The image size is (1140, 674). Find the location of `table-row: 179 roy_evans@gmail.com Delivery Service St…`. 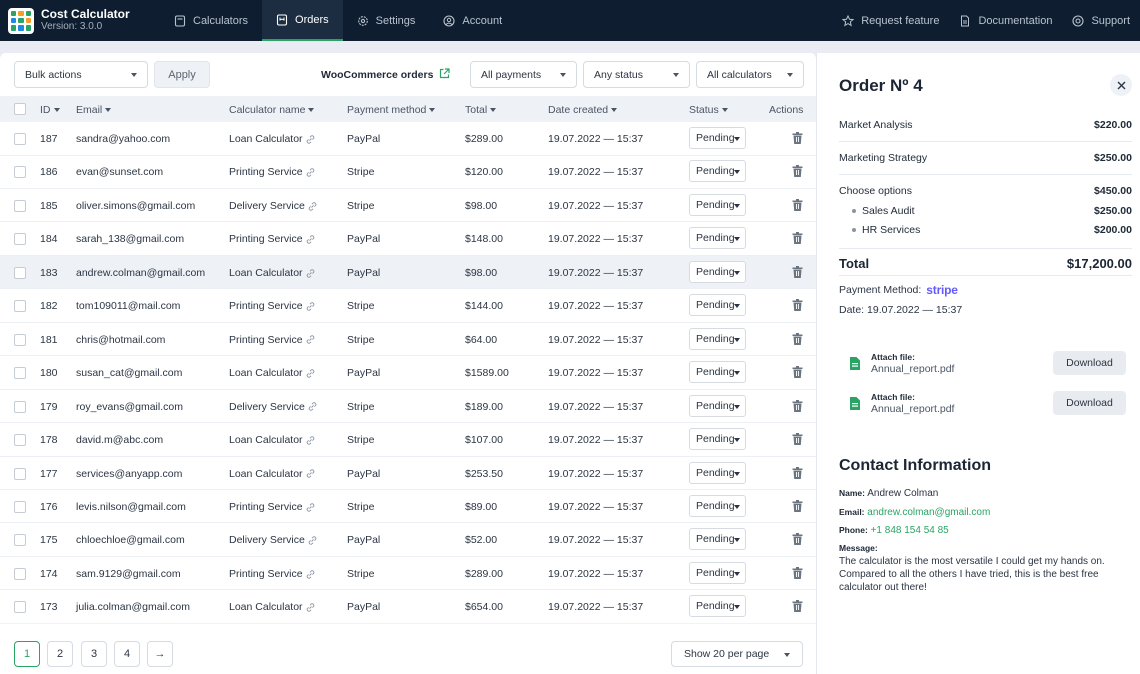

table-row: 179 roy_evans@gmail.com Delivery Service St… is located at coordinates (408, 407).